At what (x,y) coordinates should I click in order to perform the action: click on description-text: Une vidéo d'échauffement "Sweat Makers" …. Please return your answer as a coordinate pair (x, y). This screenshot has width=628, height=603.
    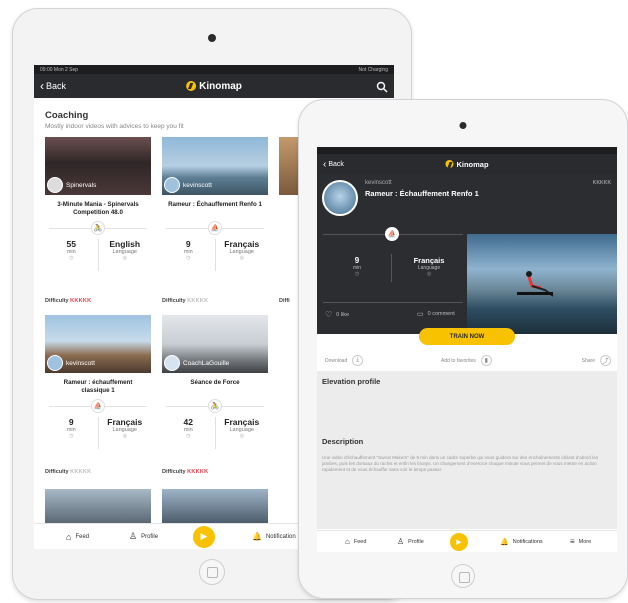
    Looking at the image, I should click on (460, 464).